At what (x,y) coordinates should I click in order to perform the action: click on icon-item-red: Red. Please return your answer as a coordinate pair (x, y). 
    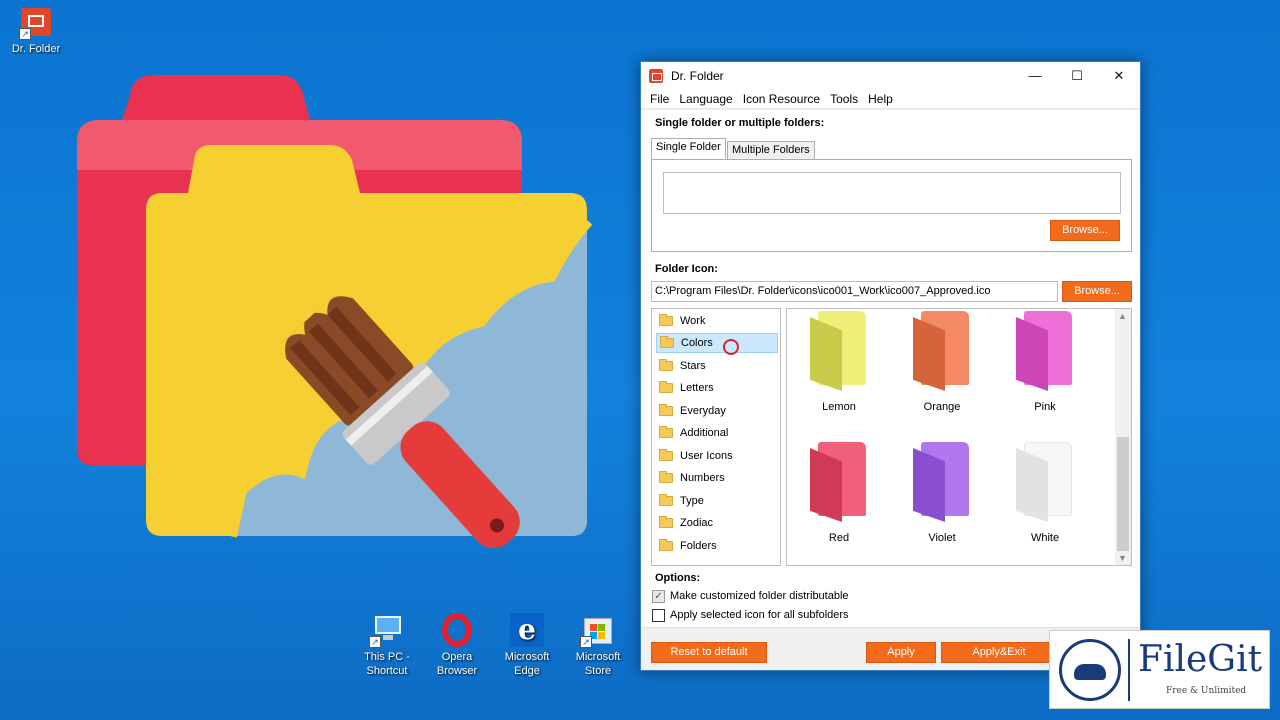
    Looking at the image, I should click on (839, 493).